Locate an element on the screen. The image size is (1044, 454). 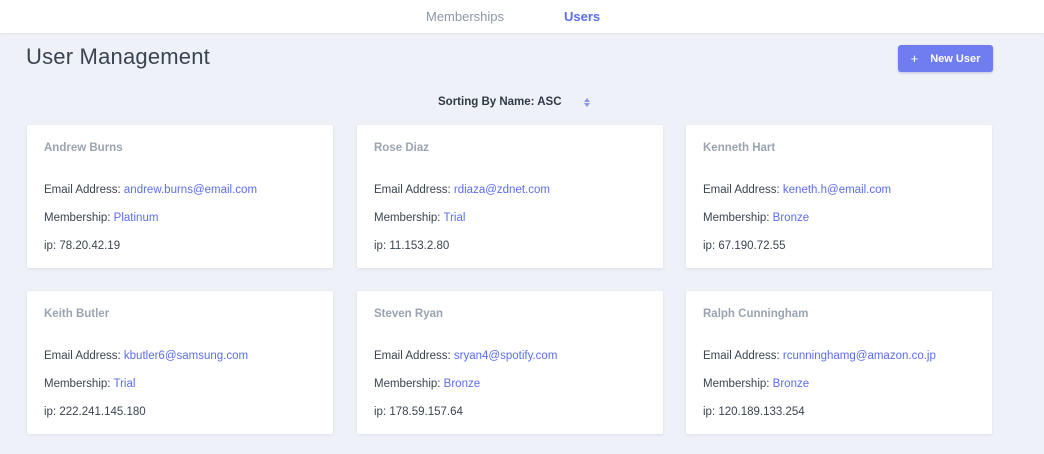
ip-value: 78.20.42.19 is located at coordinates (90, 246).